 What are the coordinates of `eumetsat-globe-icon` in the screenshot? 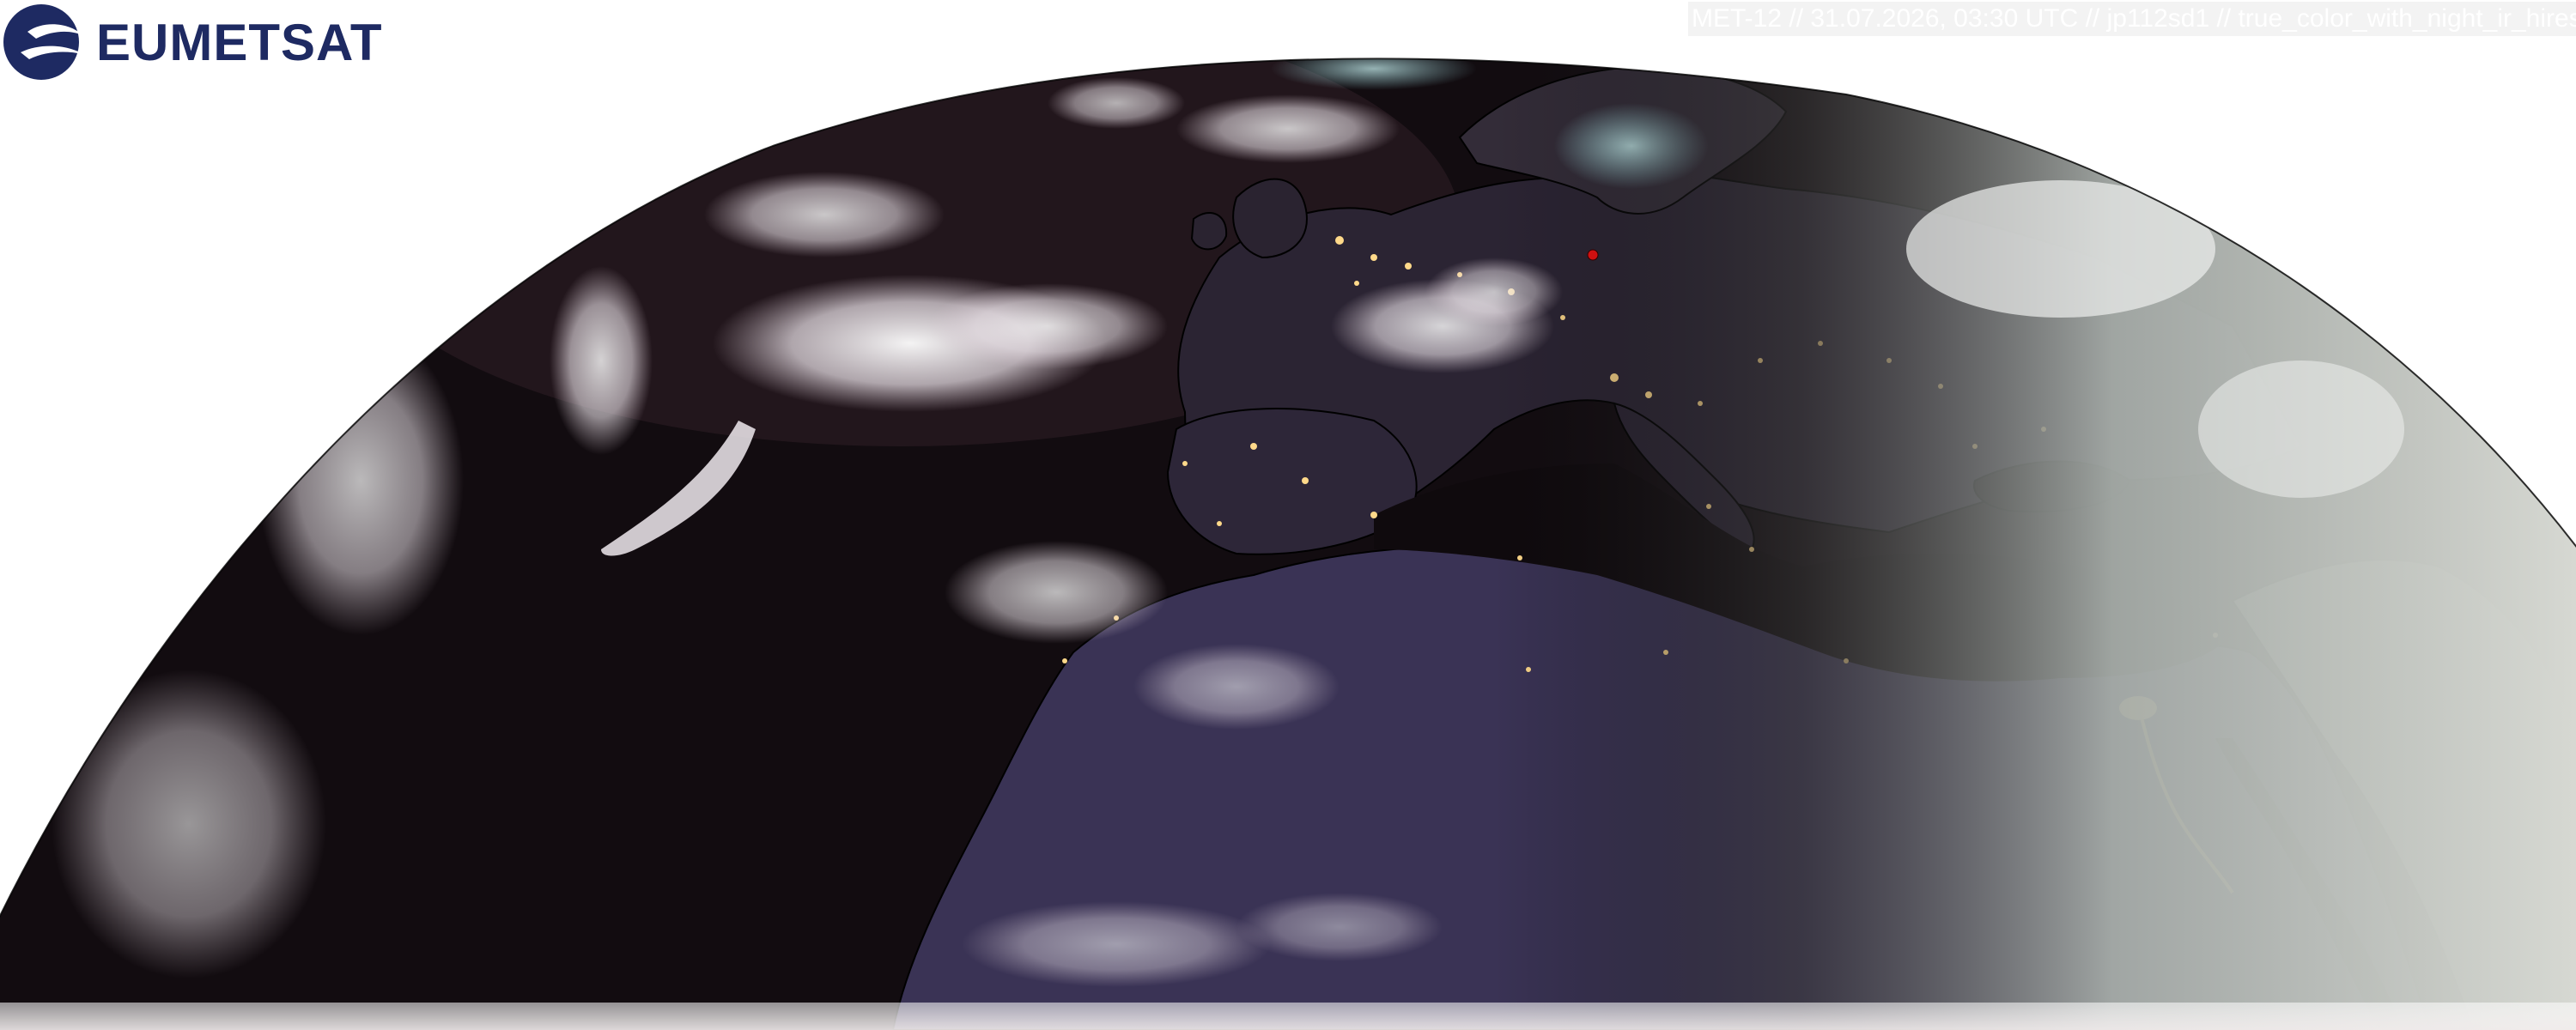 It's located at (42, 42).